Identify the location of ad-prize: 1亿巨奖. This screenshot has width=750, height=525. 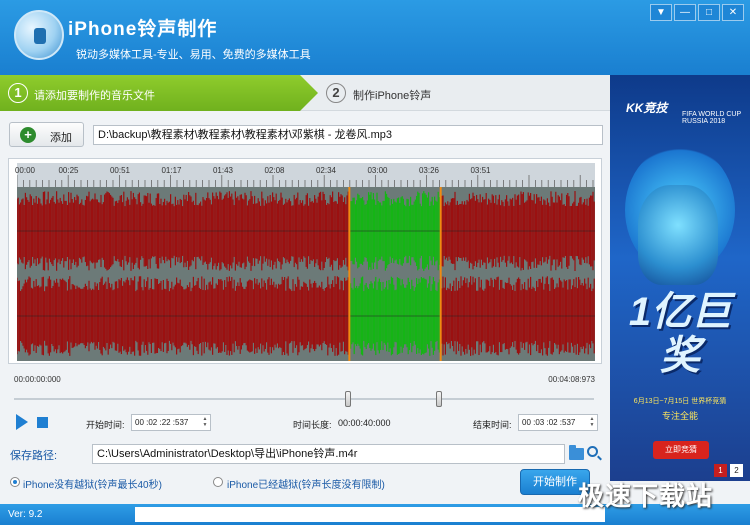
(680, 334).